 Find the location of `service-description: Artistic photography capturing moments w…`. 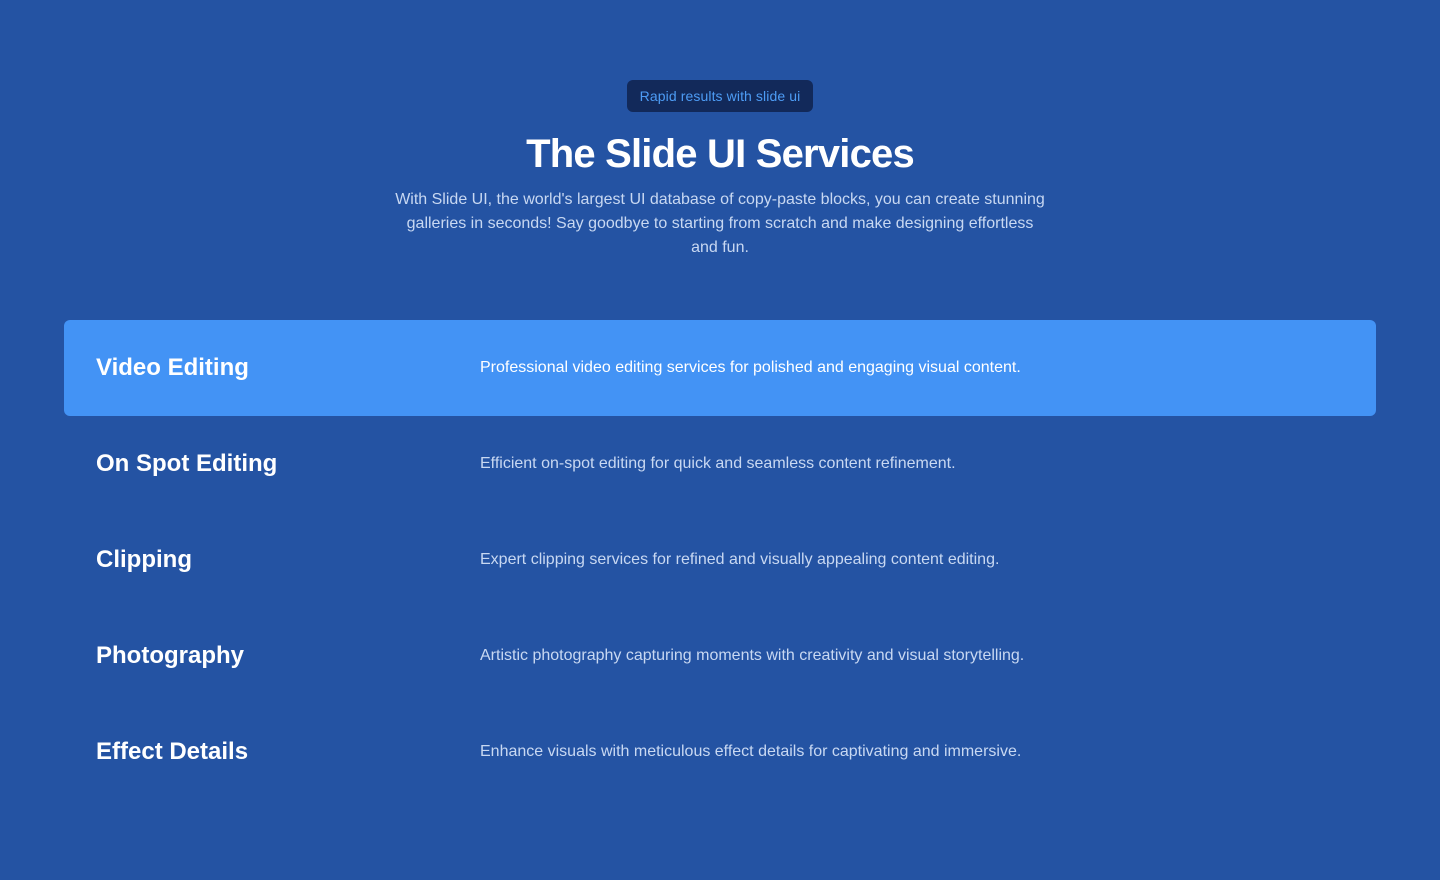

service-description: Artistic photography capturing moments w… is located at coordinates (752, 655).